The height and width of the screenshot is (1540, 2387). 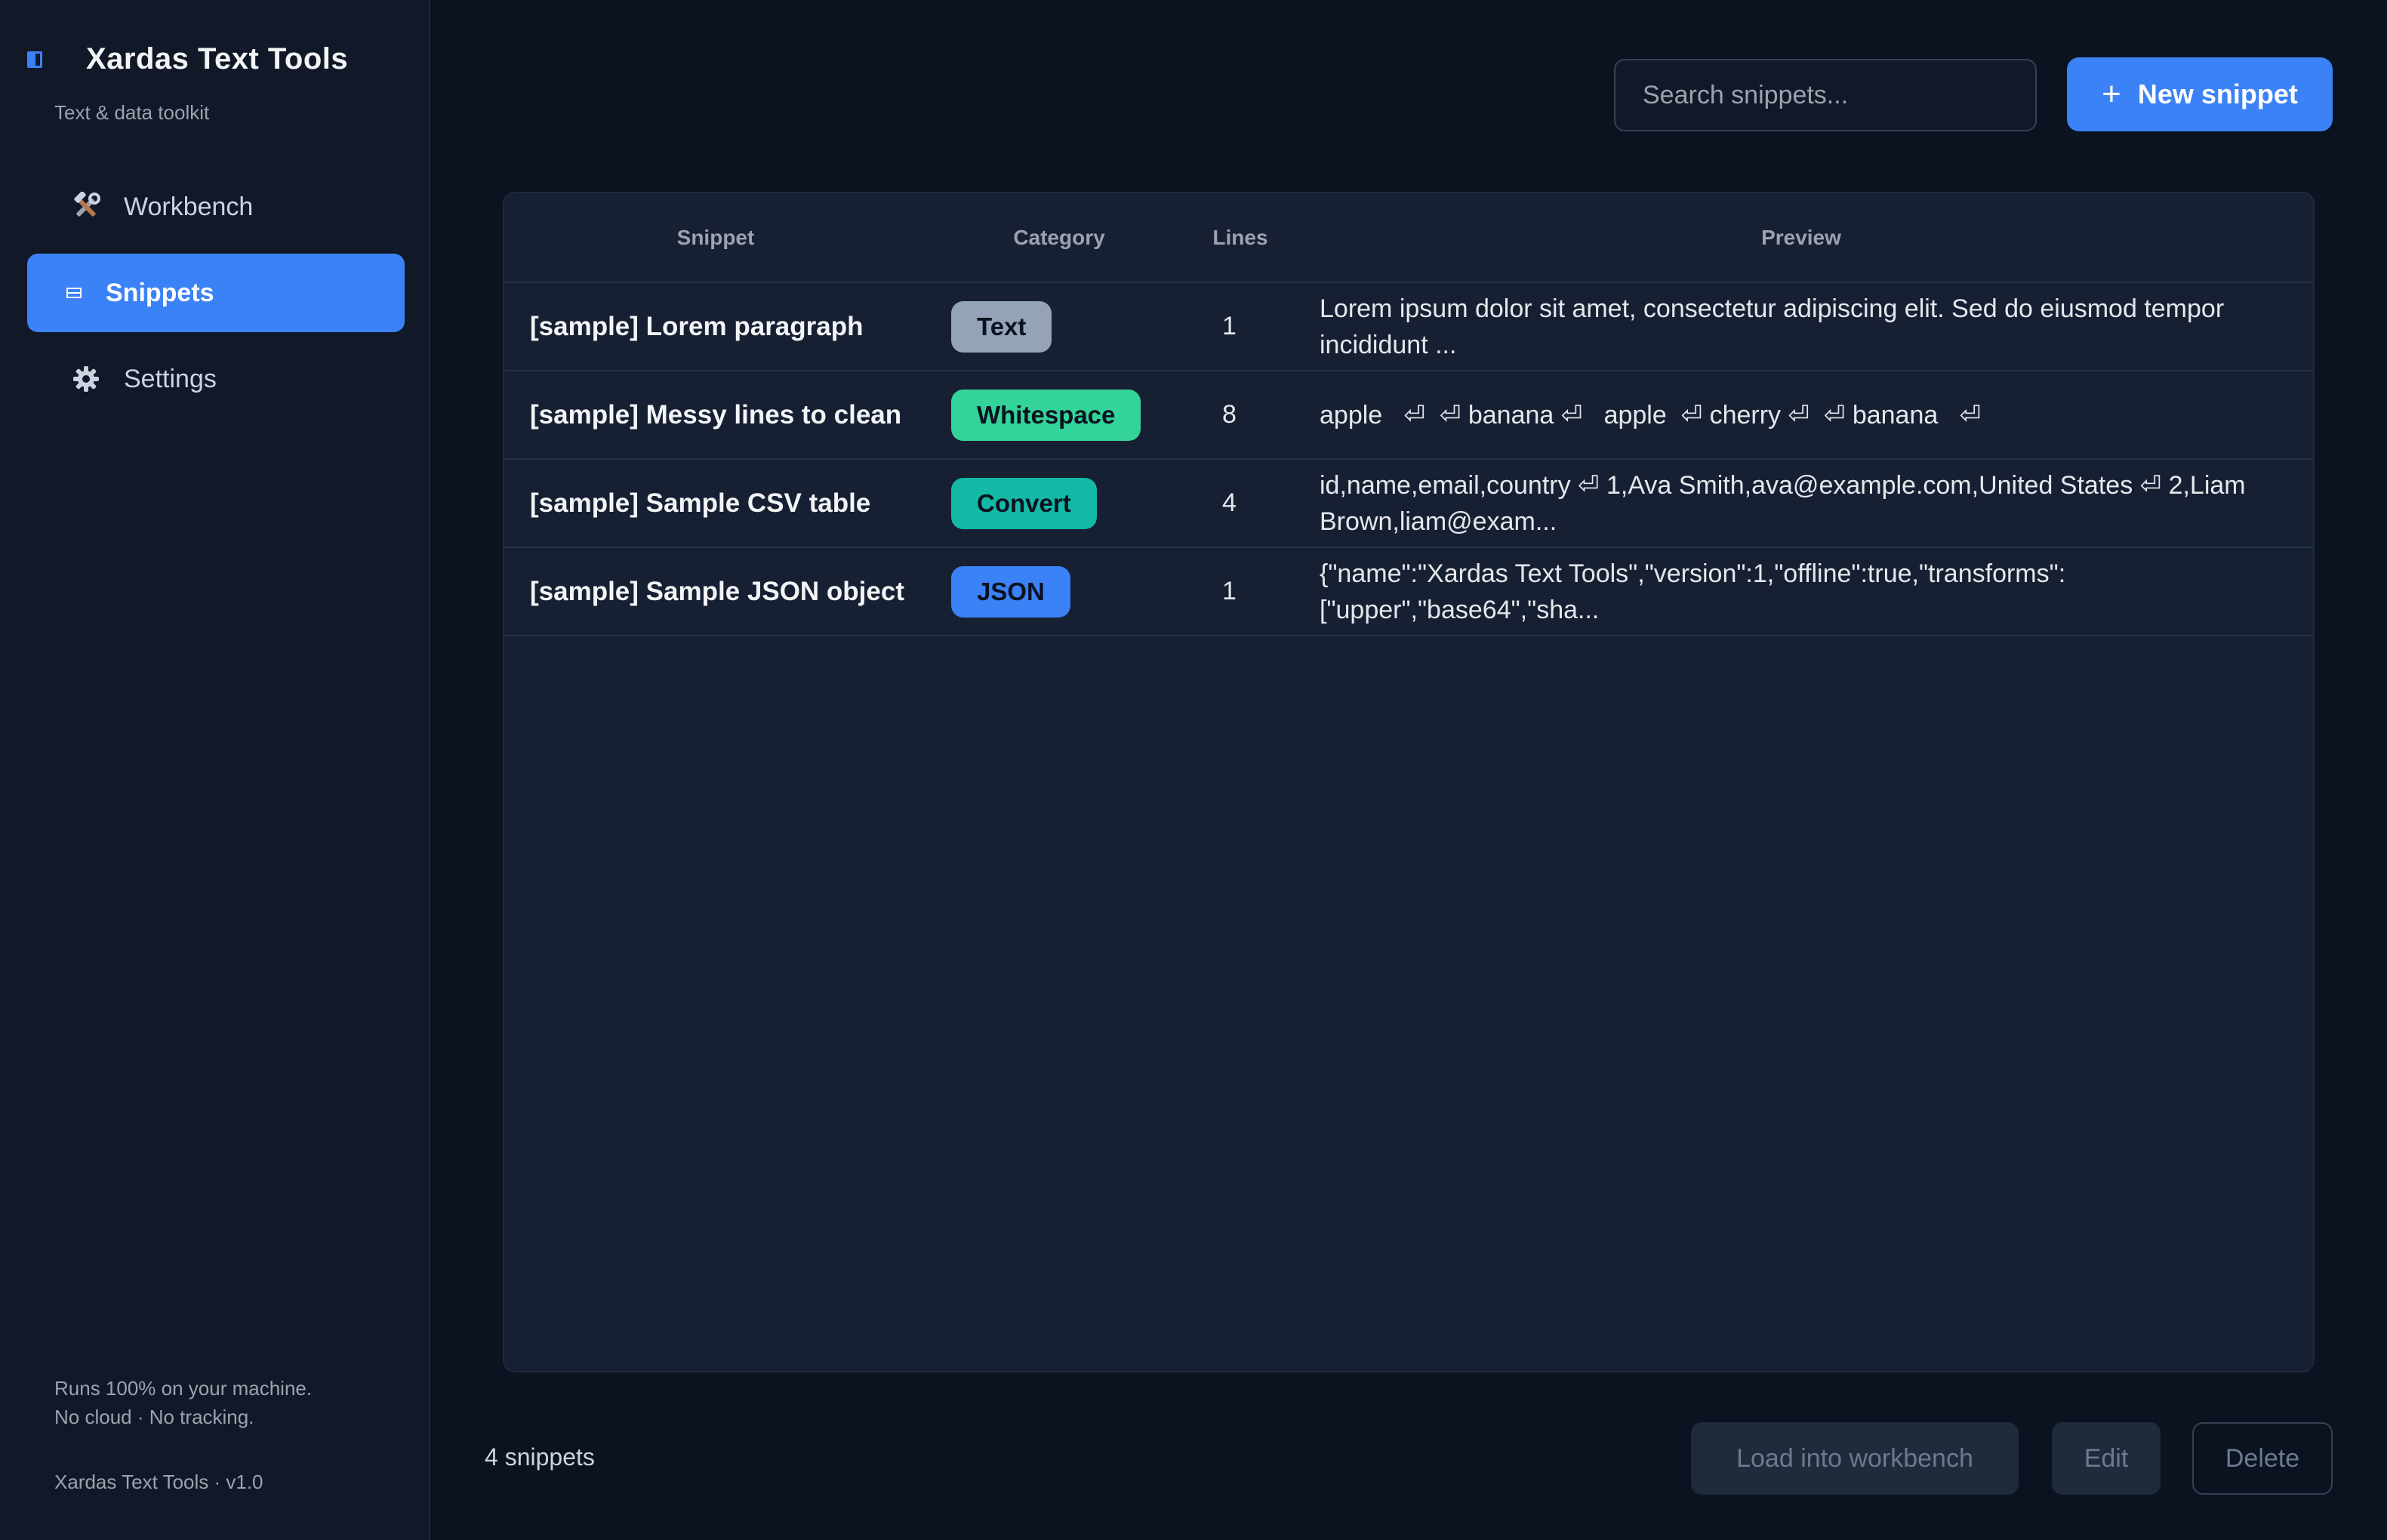 What do you see at coordinates (132, 112) in the screenshot?
I see `app-subtitle: Text & data toolkit` at bounding box center [132, 112].